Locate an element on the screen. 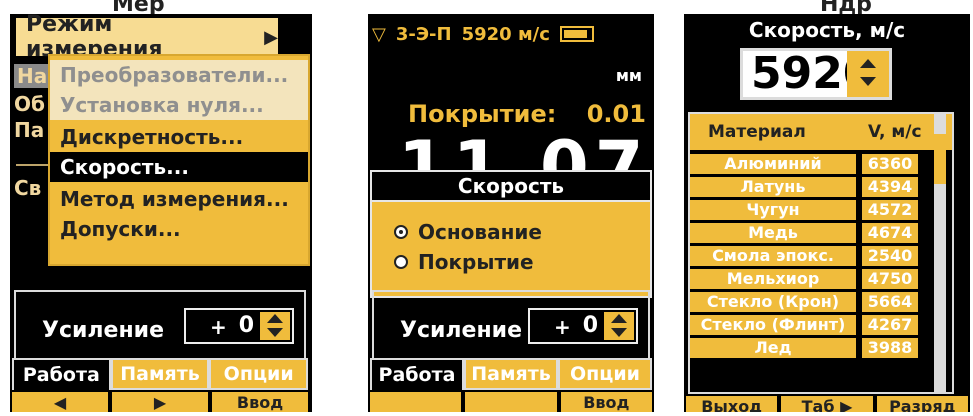 This screenshot has height=416, width=973. status-bar: ▽ 3-Э-П 5920 м/с is located at coordinates (511, 34).